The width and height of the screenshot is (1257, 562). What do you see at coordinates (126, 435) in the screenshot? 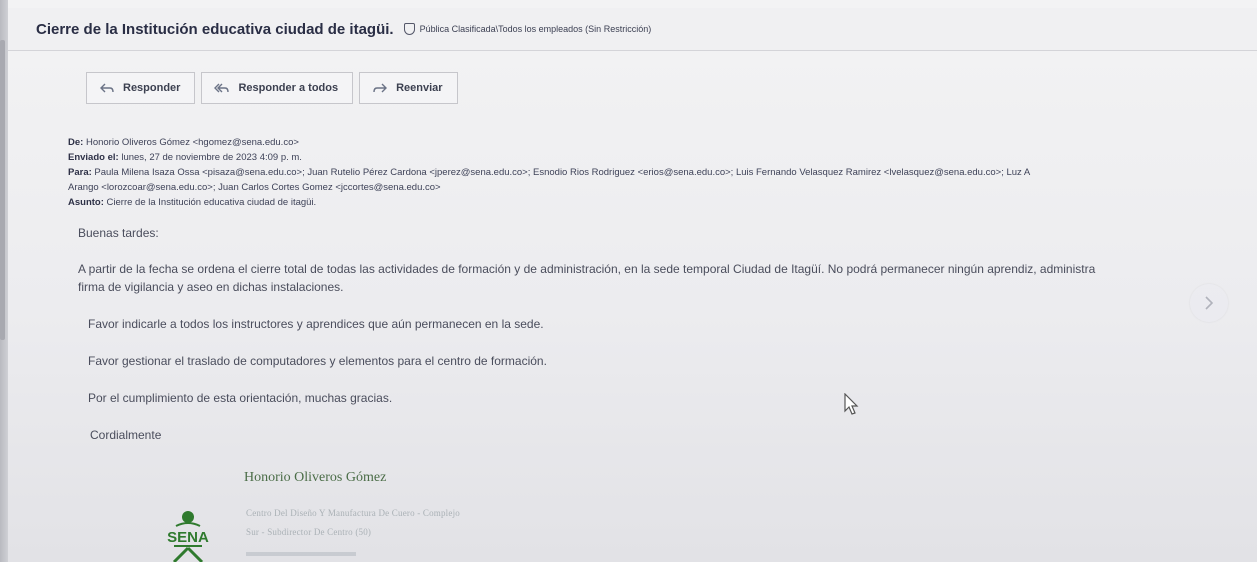
I see `closing: Cordialmente` at bounding box center [126, 435].